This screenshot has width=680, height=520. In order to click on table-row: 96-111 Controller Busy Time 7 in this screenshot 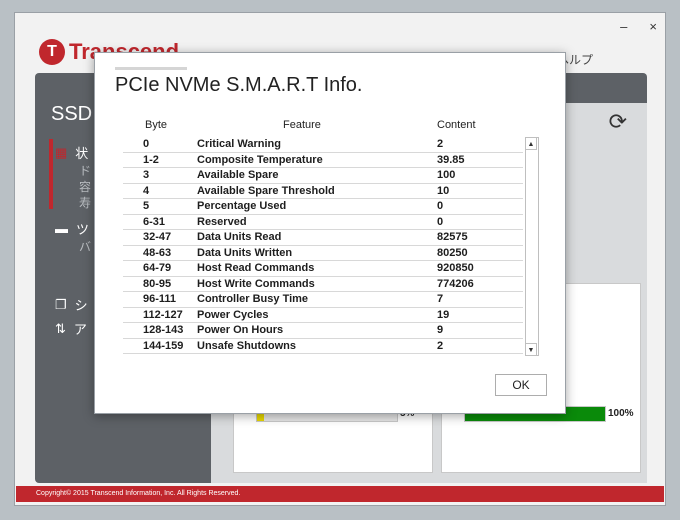, I will do `click(323, 300)`.